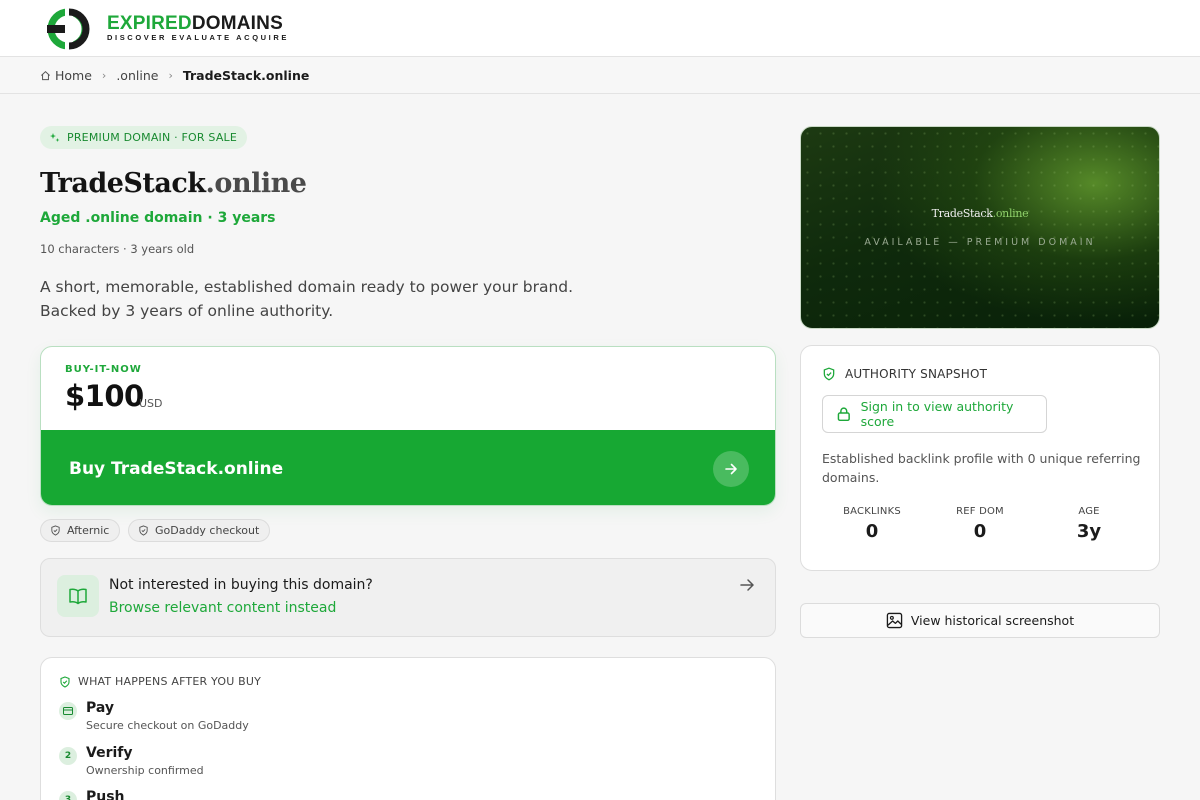 Image resolution: width=1200 pixels, height=800 pixels. I want to click on stat-label: AGE, so click(1089, 511).